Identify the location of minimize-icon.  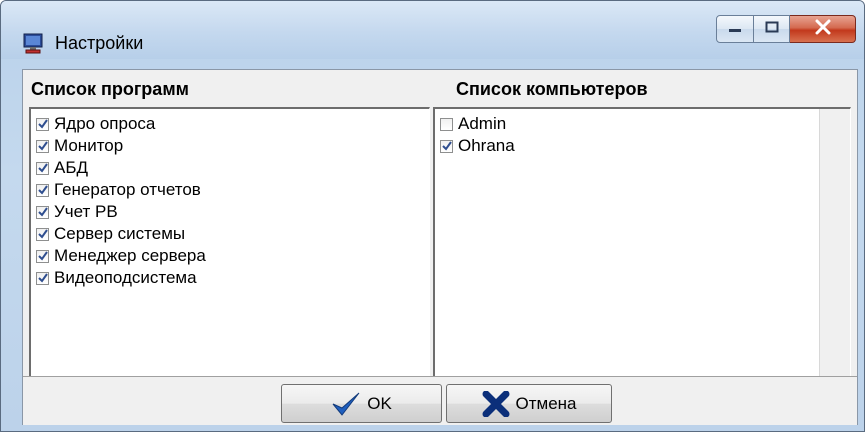
(735, 29).